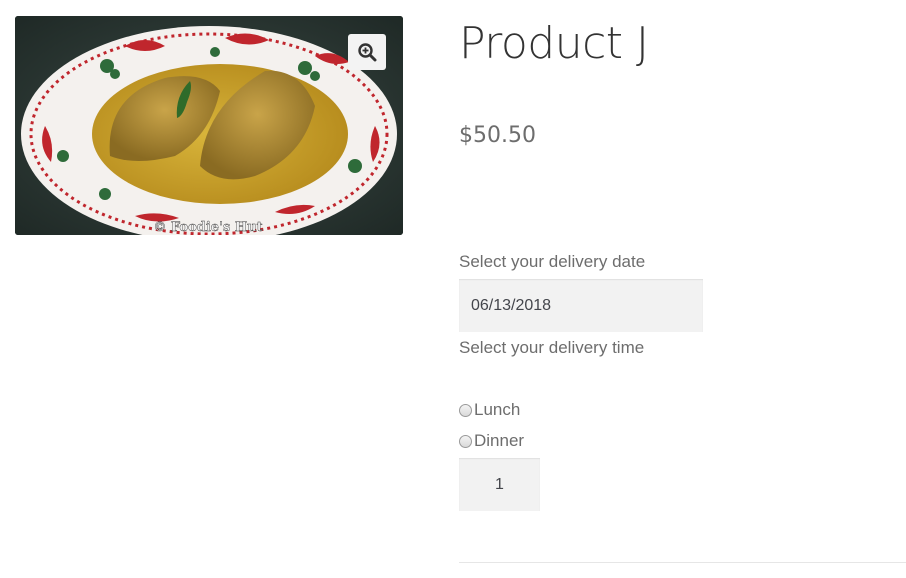 The image size is (906, 578). I want to click on delivery-option-lunch: Lunch, so click(489, 410).